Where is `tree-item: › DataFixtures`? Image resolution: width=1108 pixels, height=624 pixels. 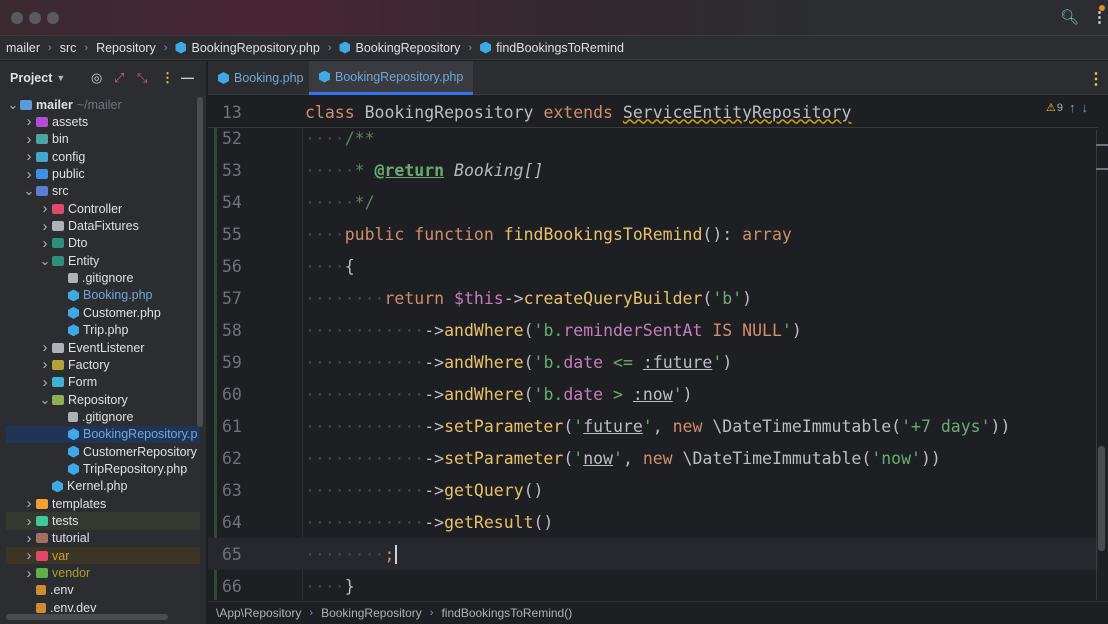 tree-item: › DataFixtures is located at coordinates (103, 226).